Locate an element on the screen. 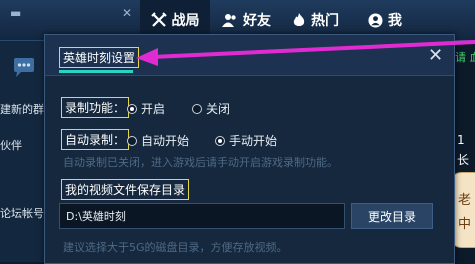  dialog-header: 英雄时刻设置 ✕ is located at coordinates (249, 55).